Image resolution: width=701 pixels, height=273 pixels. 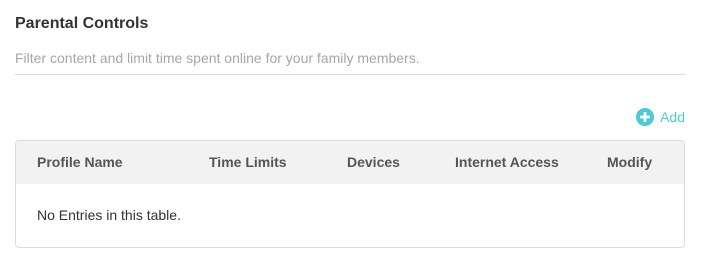 What do you see at coordinates (248, 162) in the screenshot?
I see `column-header-time-limits: Time Limits` at bounding box center [248, 162].